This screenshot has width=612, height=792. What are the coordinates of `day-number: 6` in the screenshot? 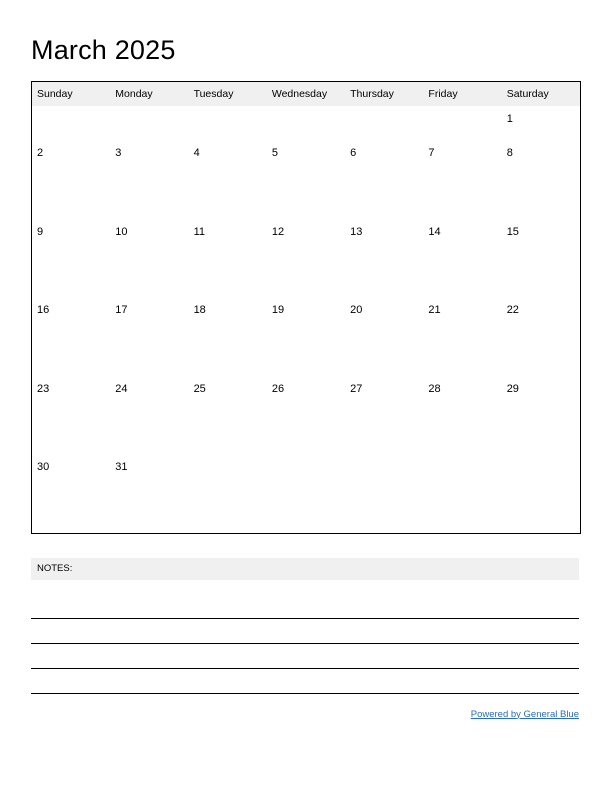 It's located at (353, 153).